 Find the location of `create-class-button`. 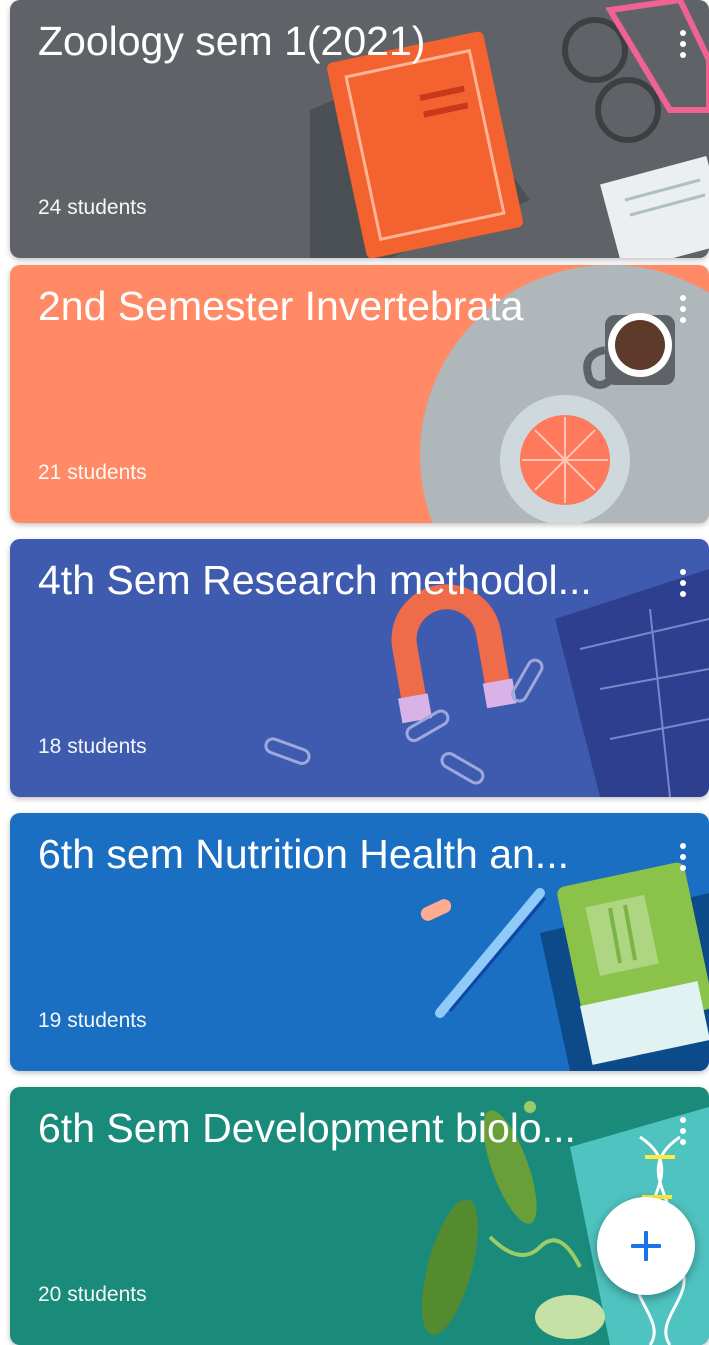

create-class-button is located at coordinates (646, 1246).